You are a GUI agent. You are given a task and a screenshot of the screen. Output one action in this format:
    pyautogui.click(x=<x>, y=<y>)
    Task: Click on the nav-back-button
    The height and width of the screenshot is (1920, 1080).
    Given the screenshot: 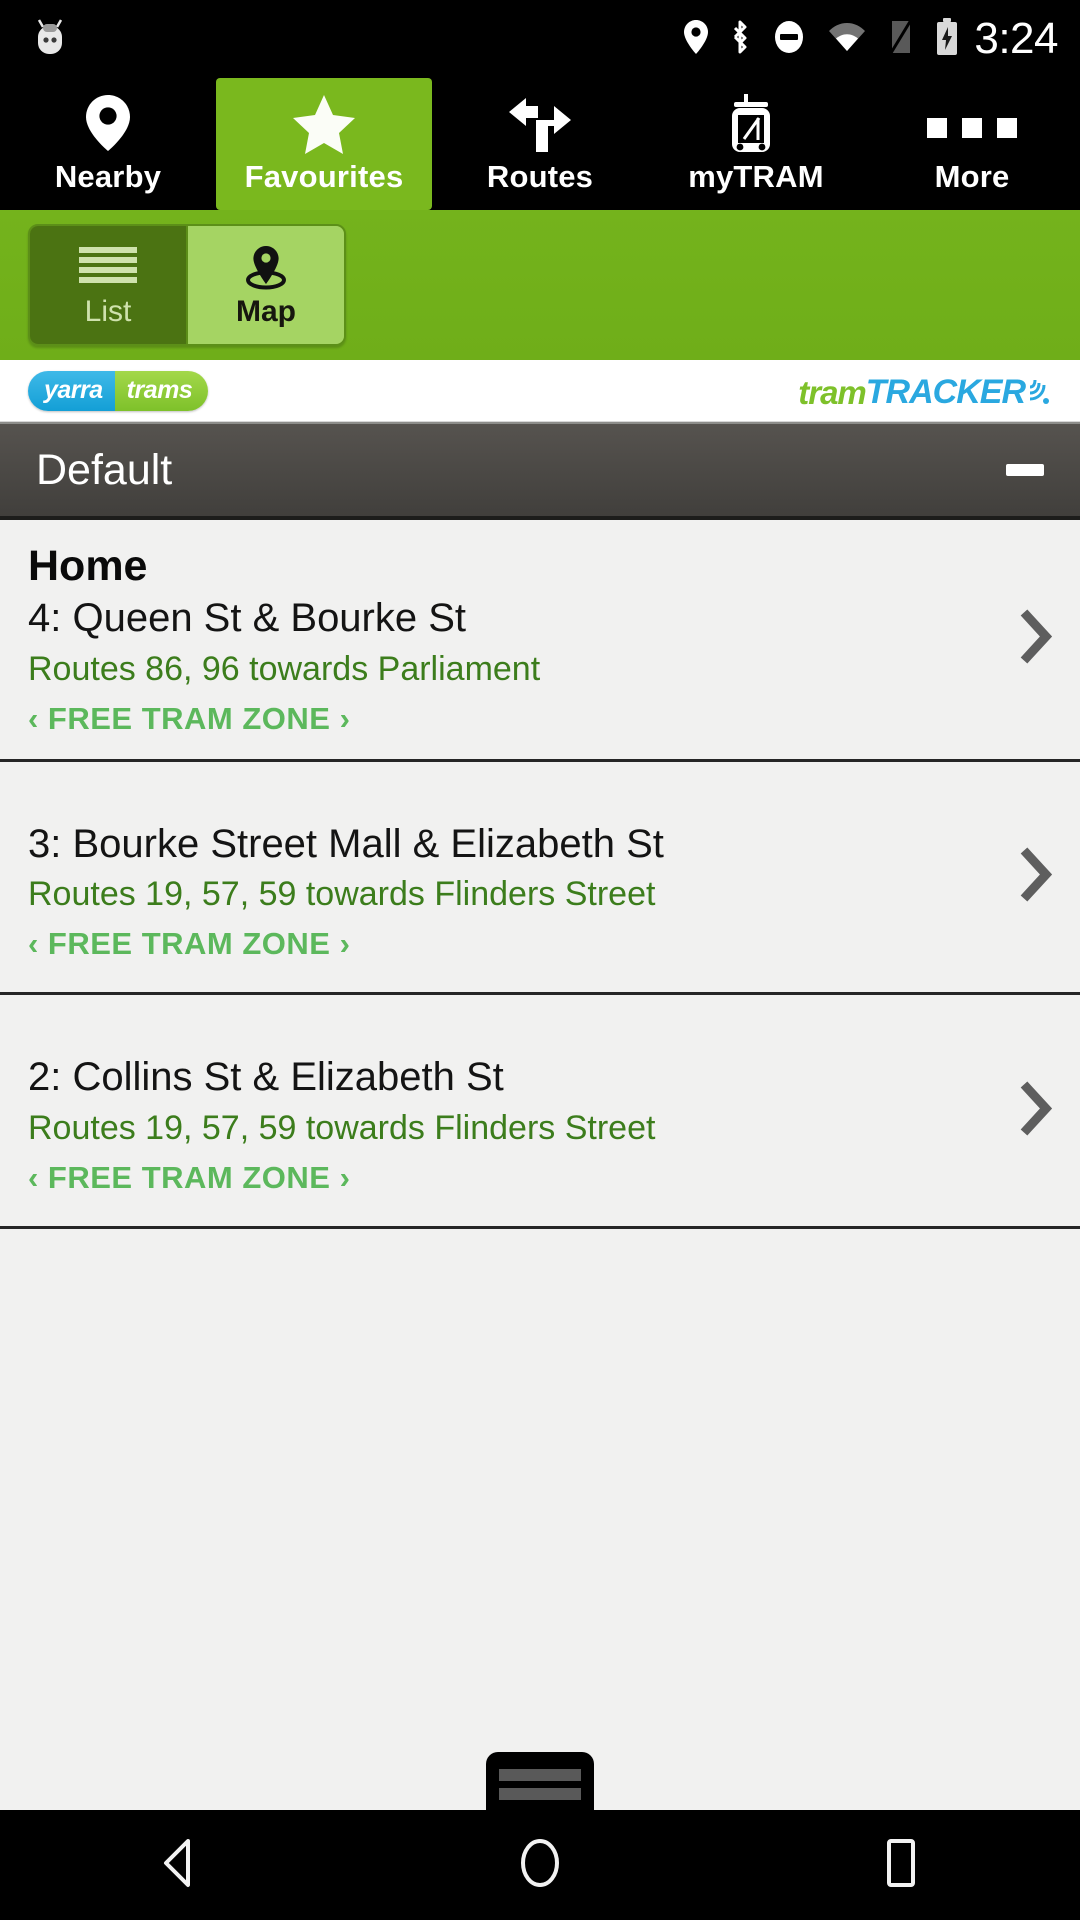 What is the action you would take?
    pyautogui.click(x=180, y=1865)
    